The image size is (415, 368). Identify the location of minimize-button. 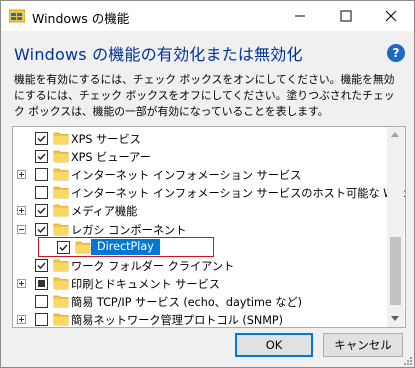
(300, 16).